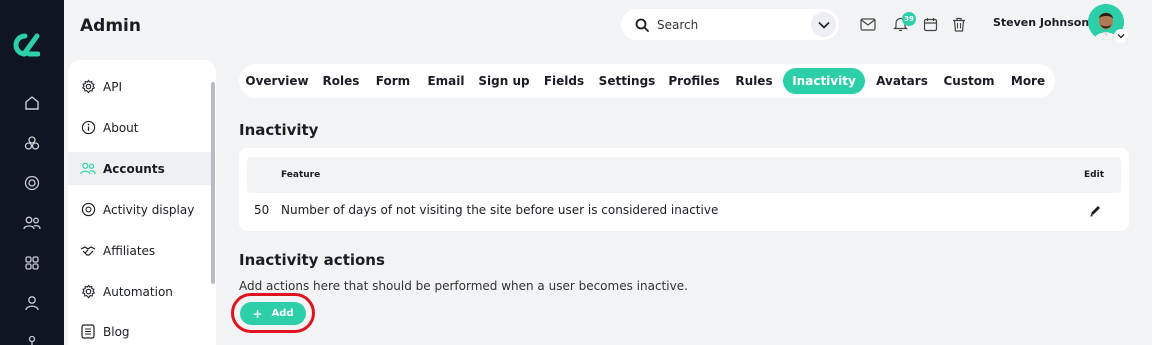 The height and width of the screenshot is (345, 1152). Describe the element at coordinates (112, 86) in the screenshot. I see `sidebar-item-label: API` at that location.